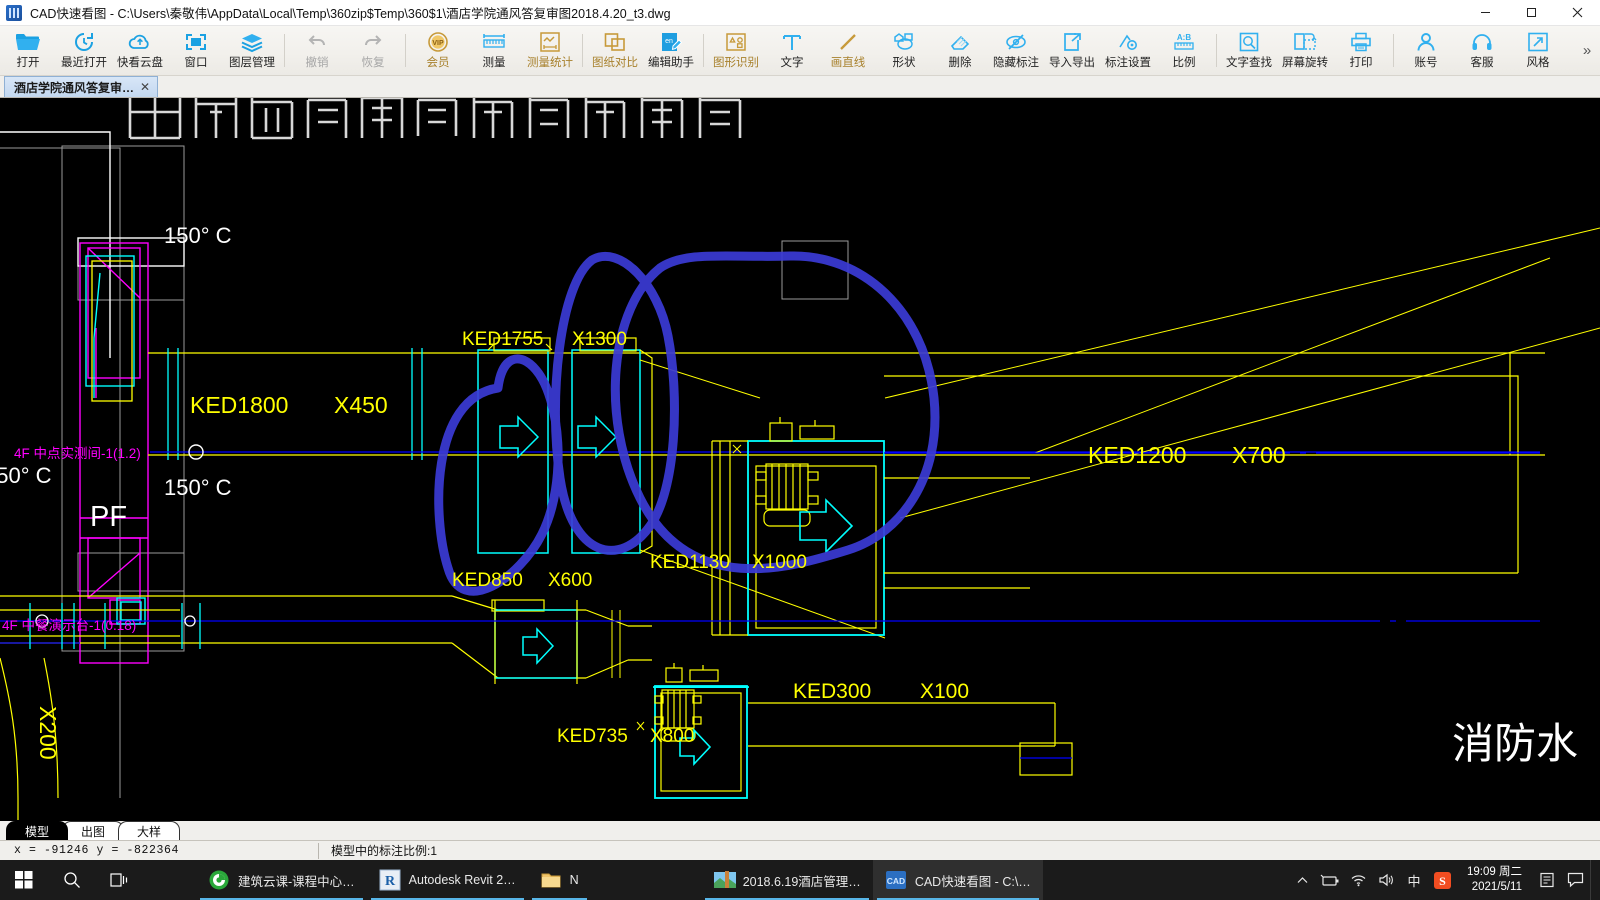  What do you see at coordinates (1128, 63) in the screenshot?
I see `toolbar-annotation-settings-label: 标注设置` at bounding box center [1128, 63].